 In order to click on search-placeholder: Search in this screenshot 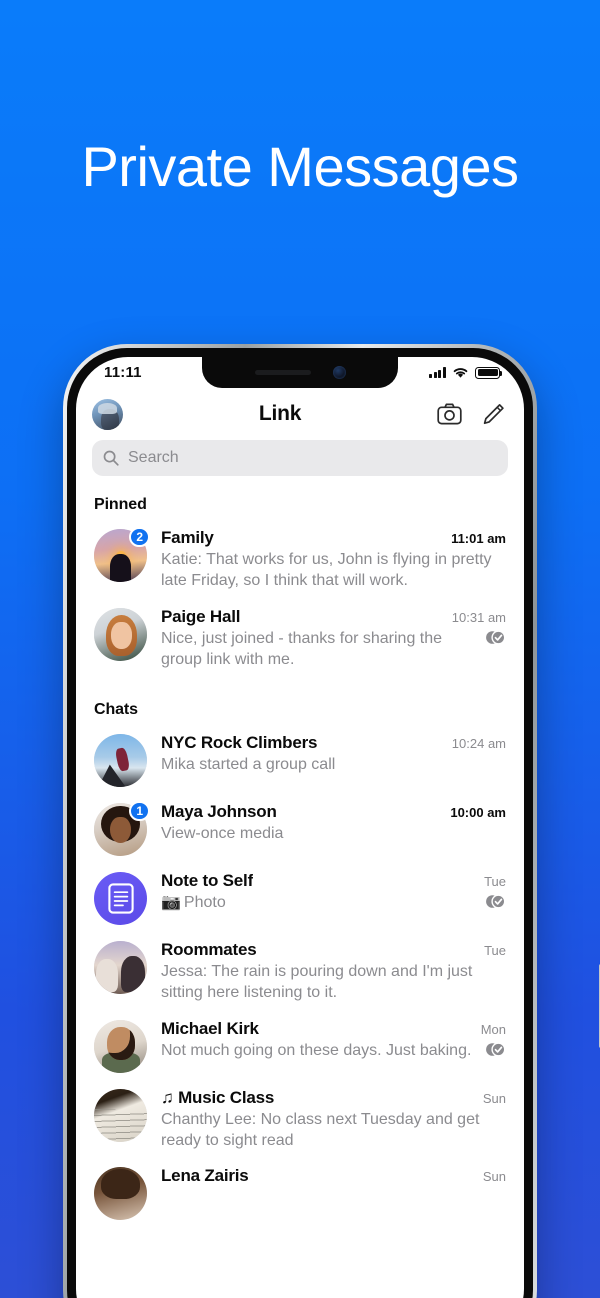, I will do `click(153, 457)`.